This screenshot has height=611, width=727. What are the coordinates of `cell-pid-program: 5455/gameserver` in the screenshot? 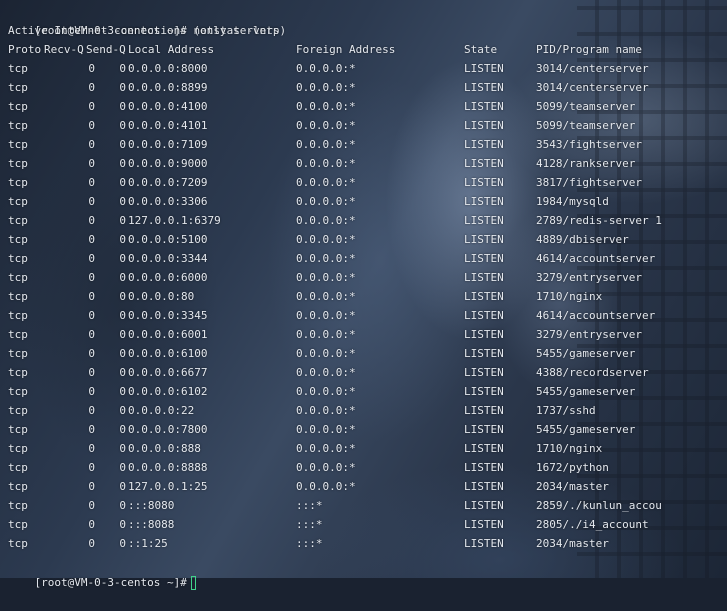 It's located at (586, 429).